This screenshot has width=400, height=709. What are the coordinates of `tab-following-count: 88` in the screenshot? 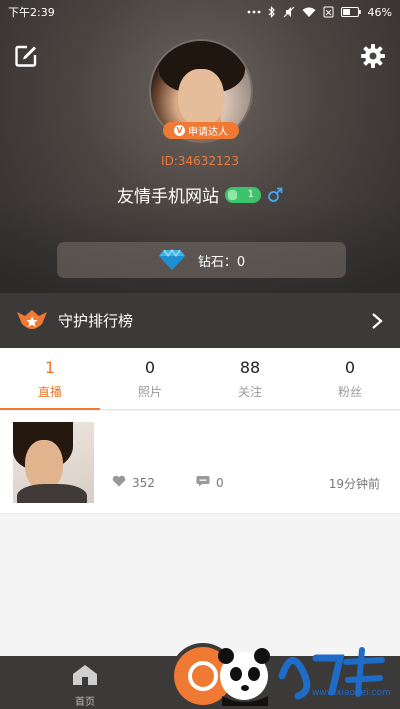 It's located at (250, 367).